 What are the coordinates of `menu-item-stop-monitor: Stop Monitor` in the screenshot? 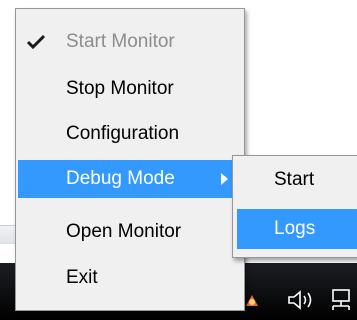 It's located at (130, 89).